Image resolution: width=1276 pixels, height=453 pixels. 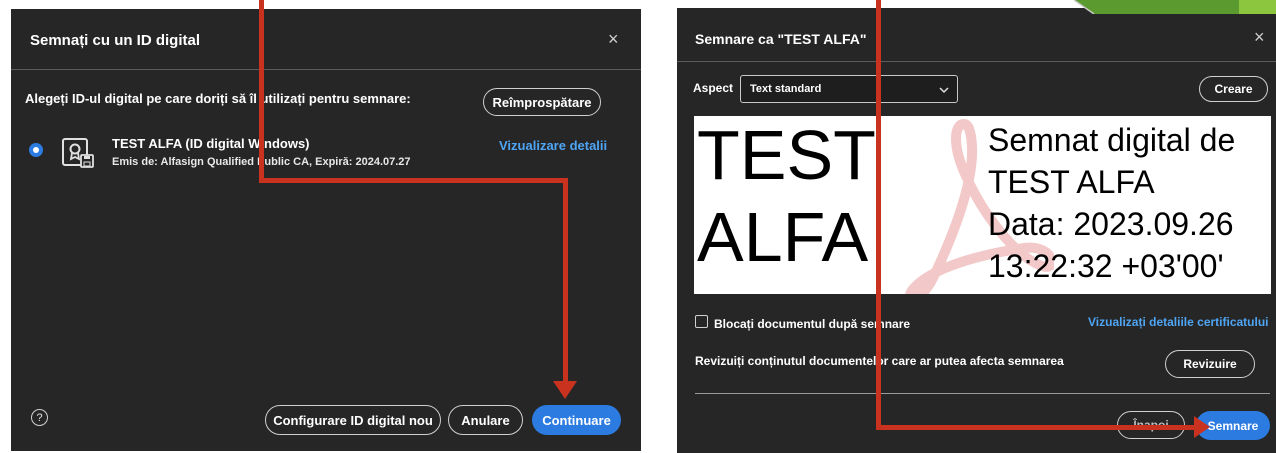 I want to click on view-details-link: Vizualizare detalii, so click(x=553, y=145).